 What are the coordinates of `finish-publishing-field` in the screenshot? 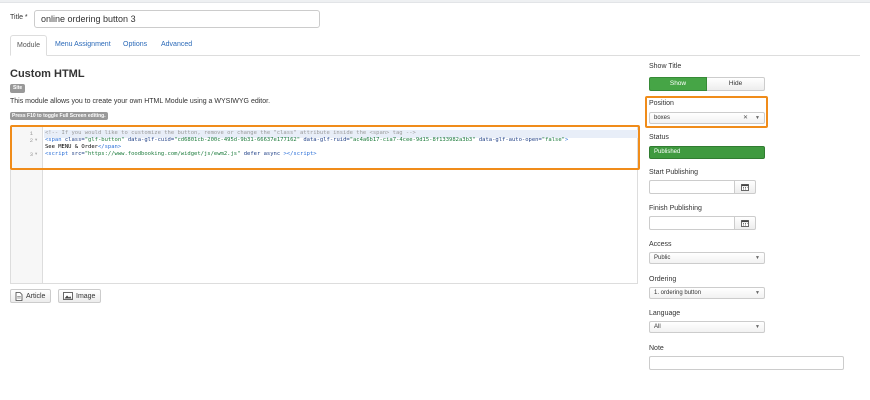 It's located at (702, 223).